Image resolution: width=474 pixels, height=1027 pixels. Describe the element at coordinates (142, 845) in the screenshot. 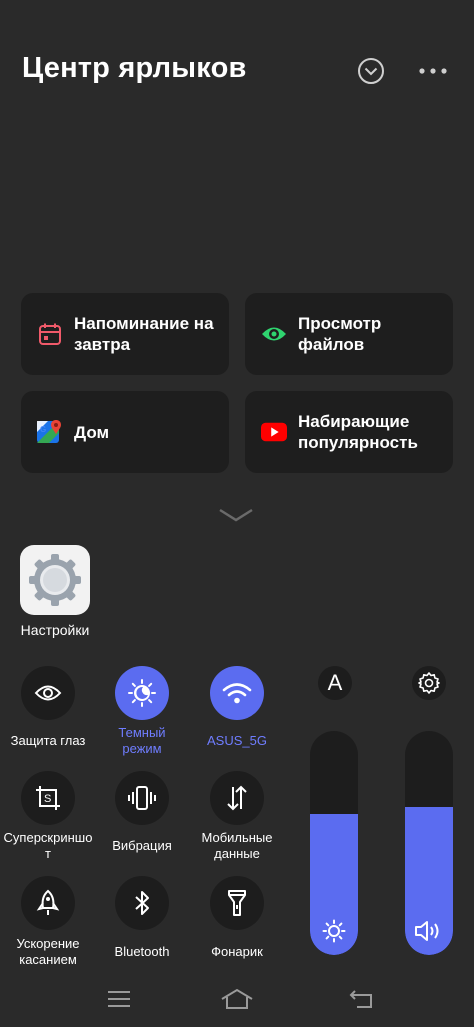

I see `toggle-label: Вибрация` at that location.